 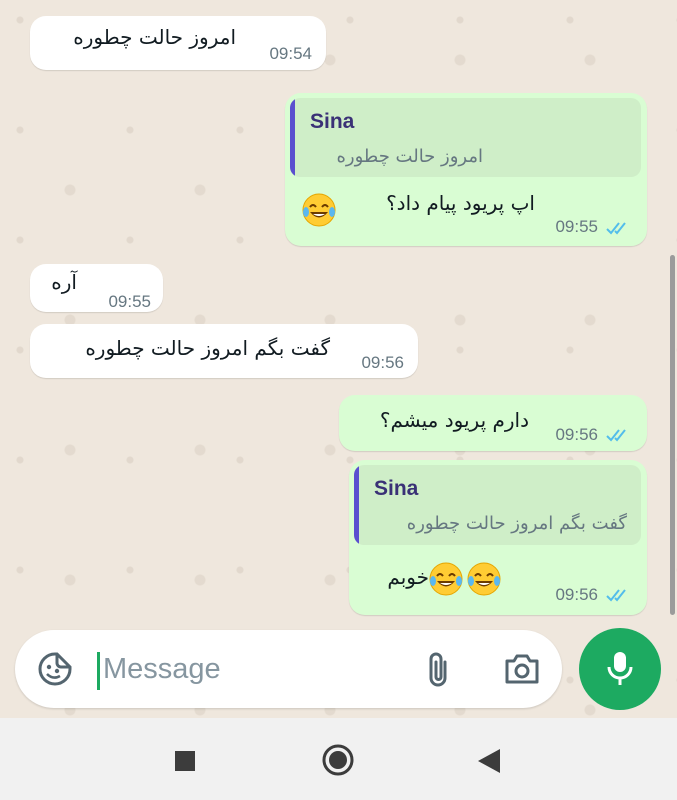 What do you see at coordinates (454, 420) in the screenshot?
I see `message-text: دارم پریود میشم؟` at bounding box center [454, 420].